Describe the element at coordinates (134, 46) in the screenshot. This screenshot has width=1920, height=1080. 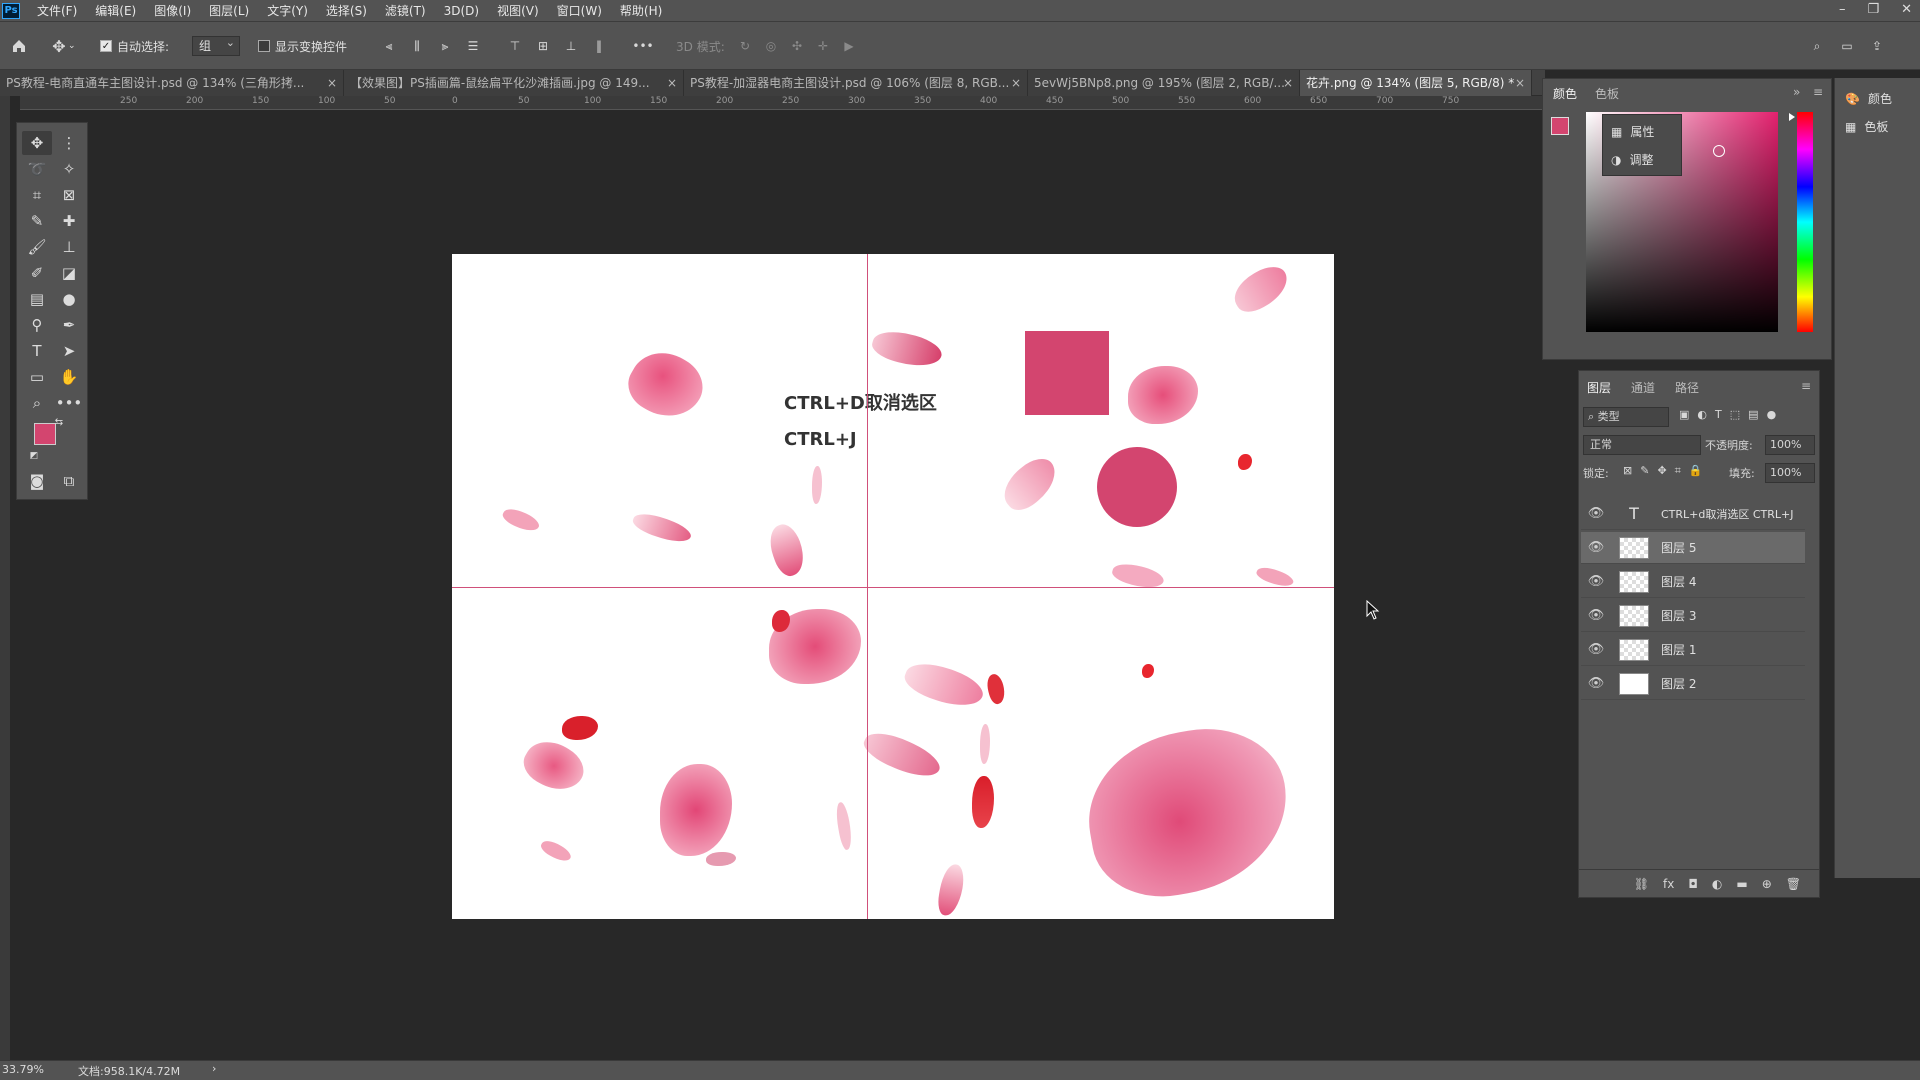
I see `auto-select-checkbox: ✓ 自动选择:` at that location.